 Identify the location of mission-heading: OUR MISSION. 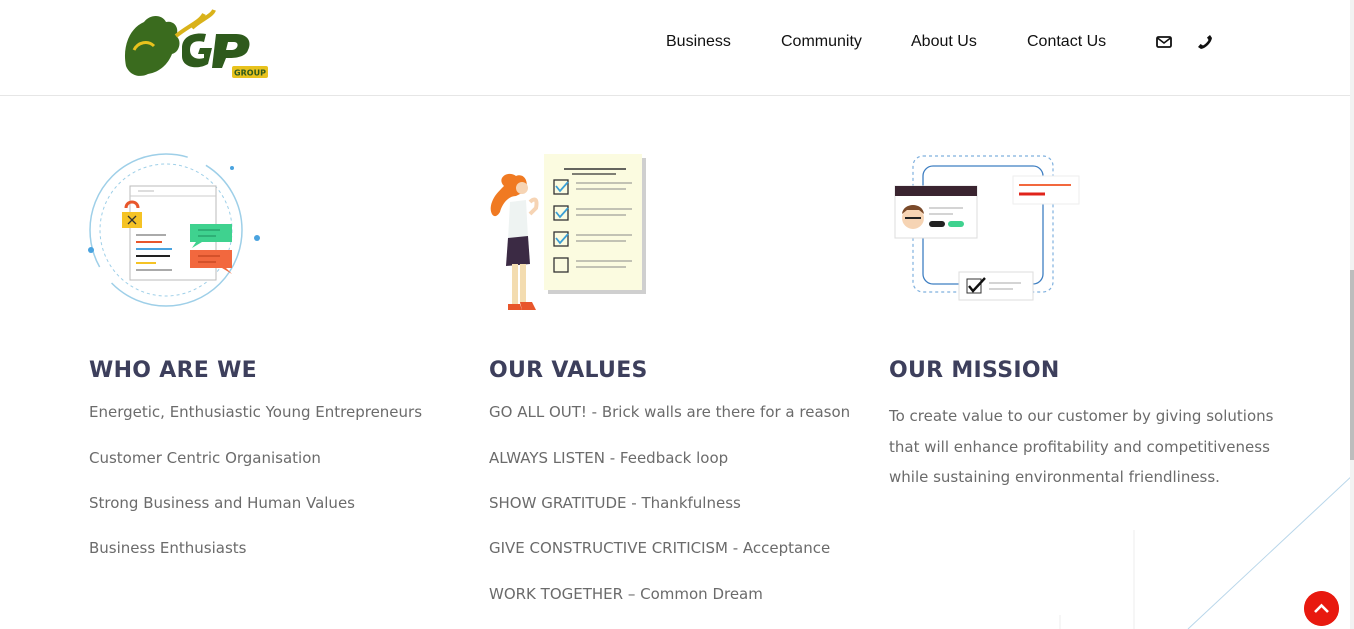
(974, 370).